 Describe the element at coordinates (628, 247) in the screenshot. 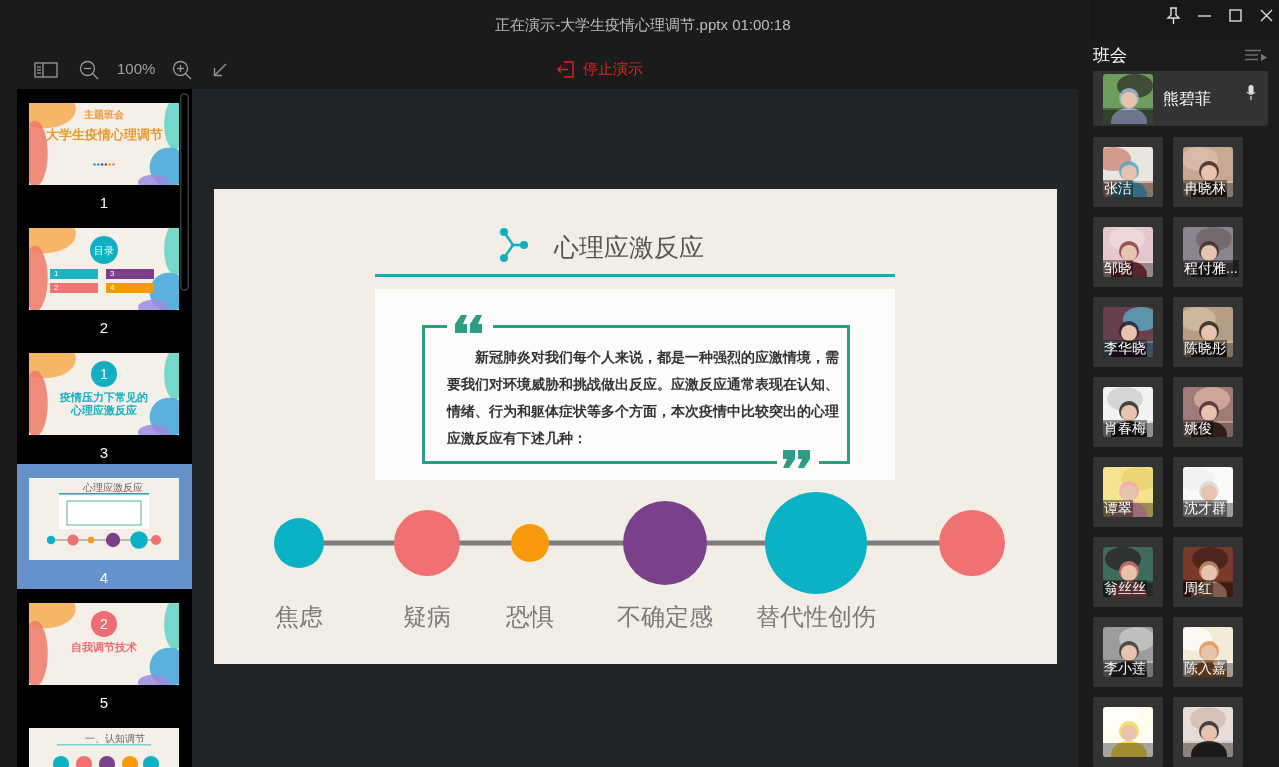

I see `slide-heading: 心理应激反应` at that location.